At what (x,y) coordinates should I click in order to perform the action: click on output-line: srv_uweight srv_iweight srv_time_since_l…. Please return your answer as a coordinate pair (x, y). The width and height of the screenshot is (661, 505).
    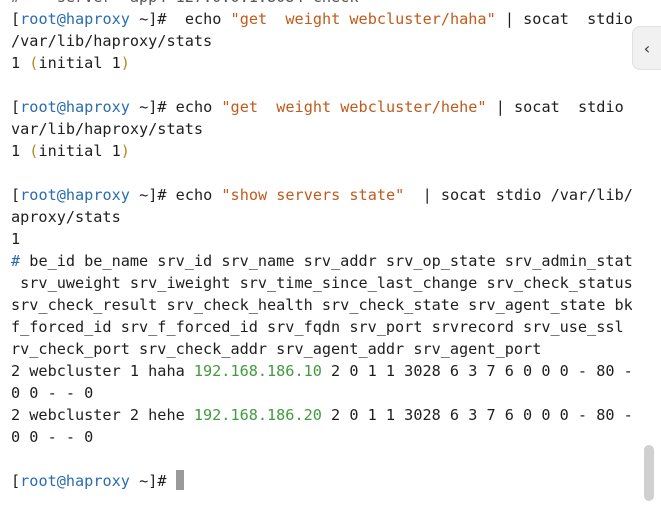
    Looking at the image, I should click on (321, 283).